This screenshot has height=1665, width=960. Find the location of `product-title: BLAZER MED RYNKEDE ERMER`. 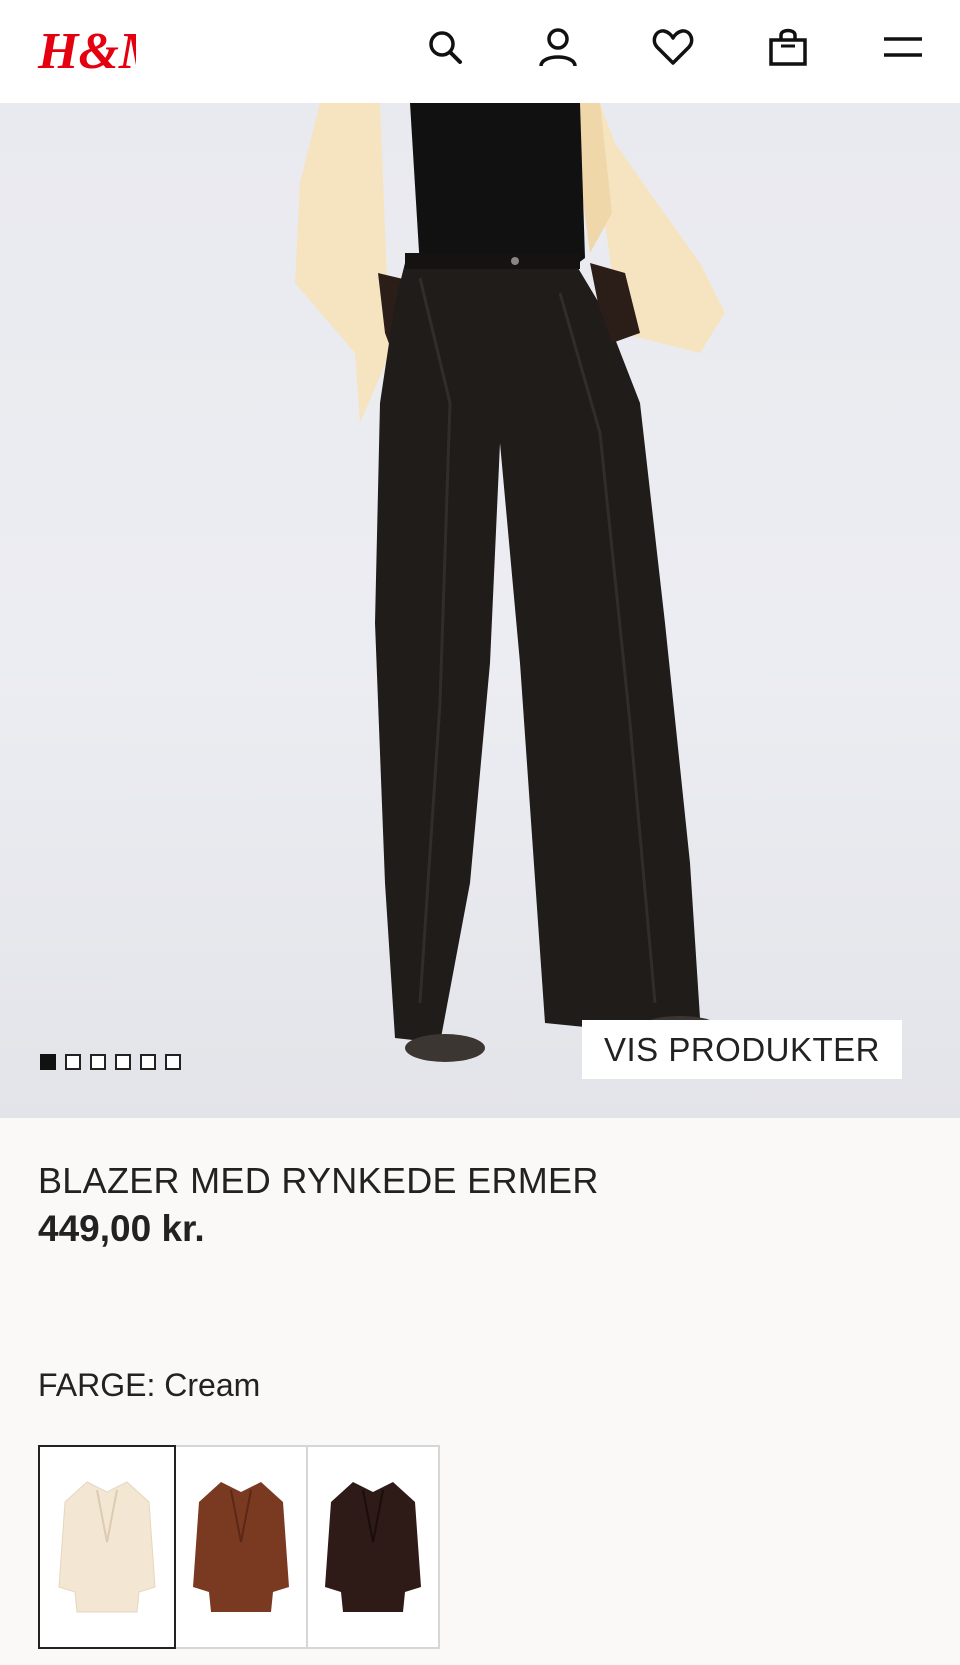

product-title: BLAZER MED RYNKEDE ERMER is located at coordinates (318, 1180).